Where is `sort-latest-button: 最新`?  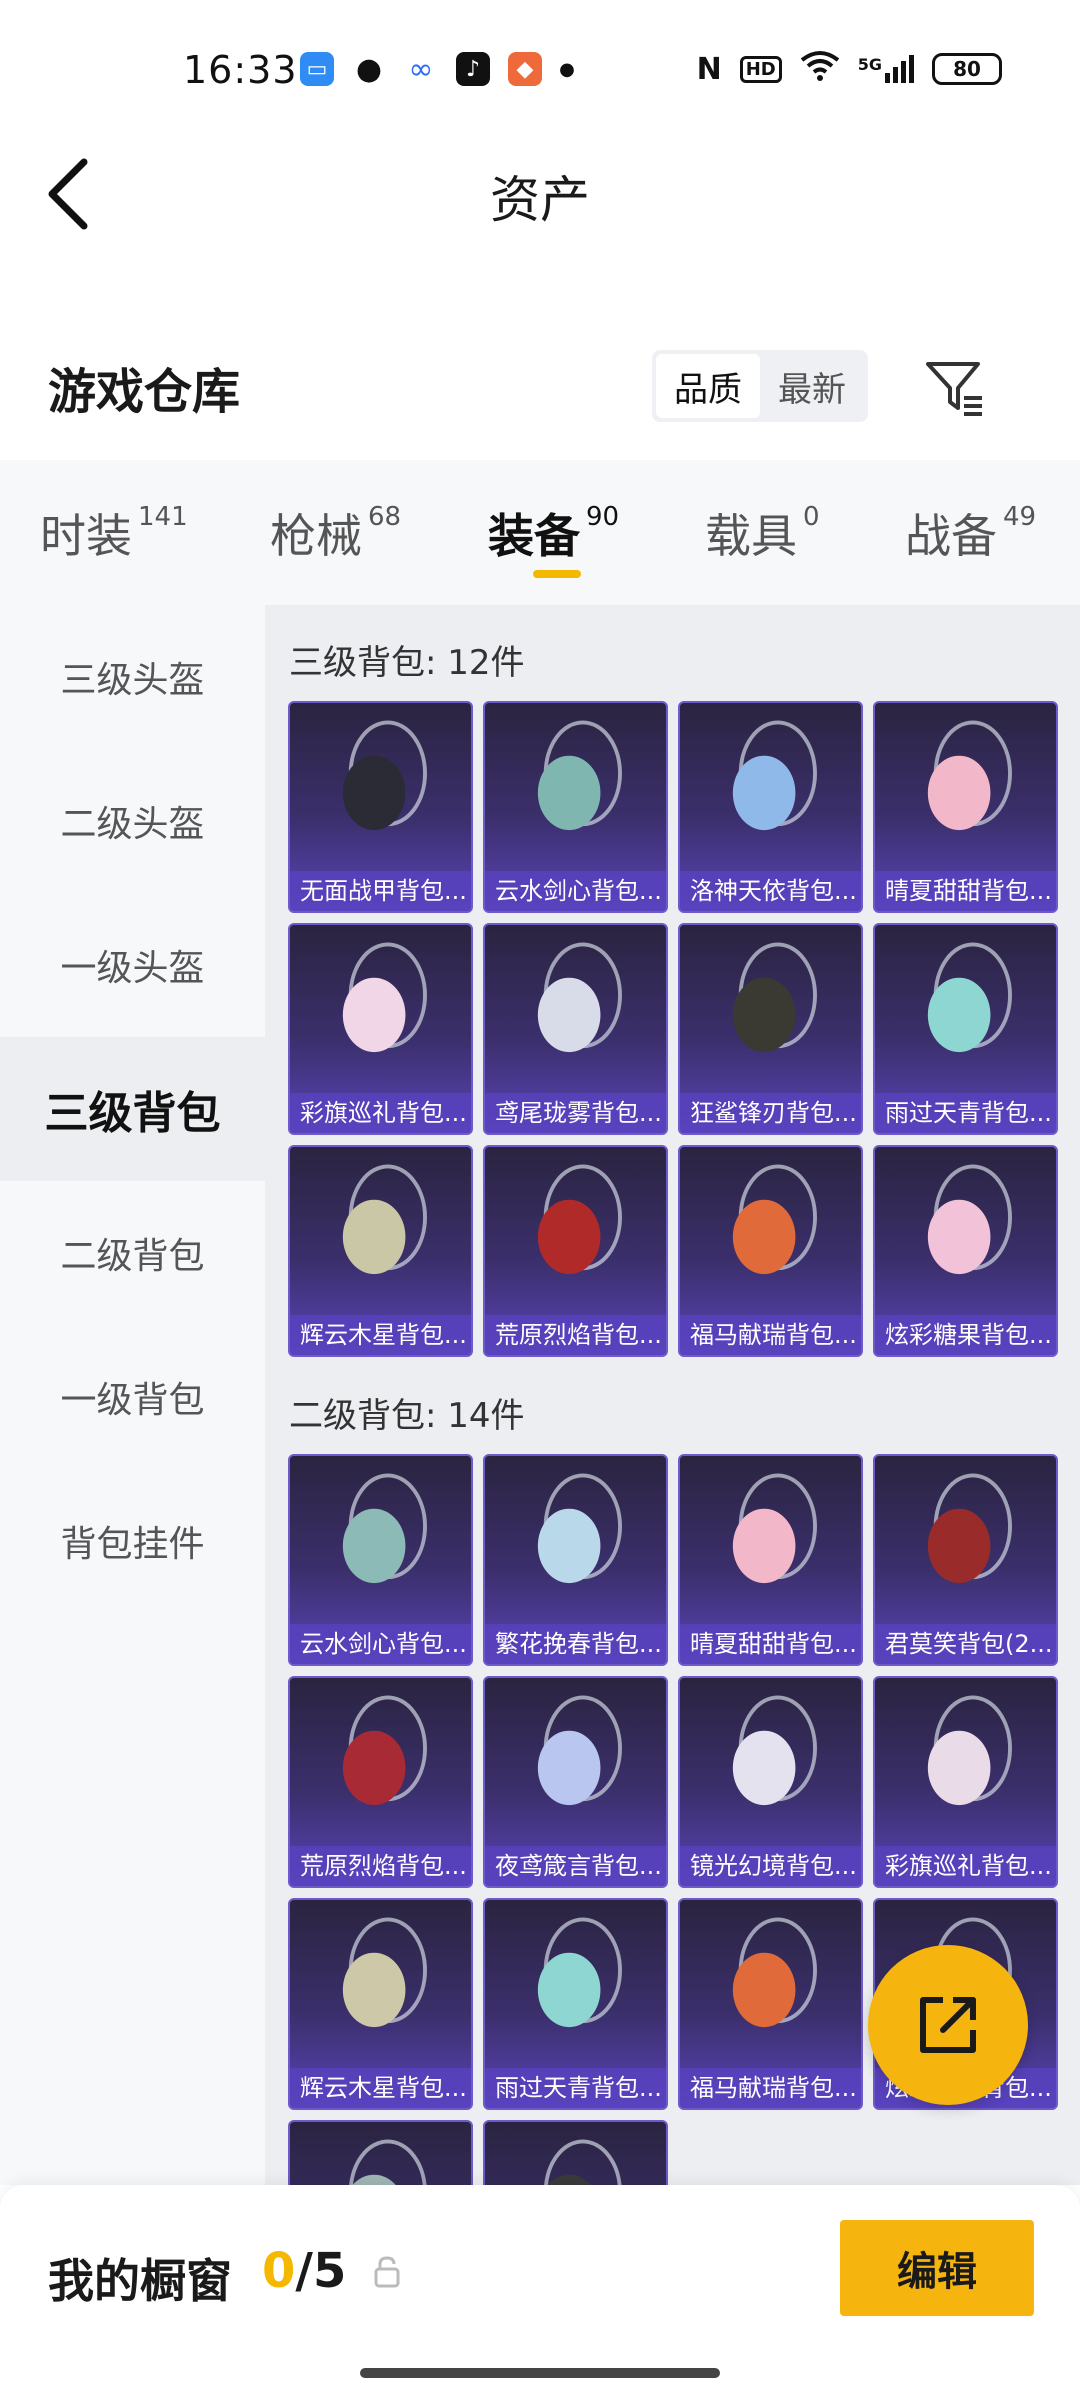 sort-latest-button: 最新 is located at coordinates (812, 386).